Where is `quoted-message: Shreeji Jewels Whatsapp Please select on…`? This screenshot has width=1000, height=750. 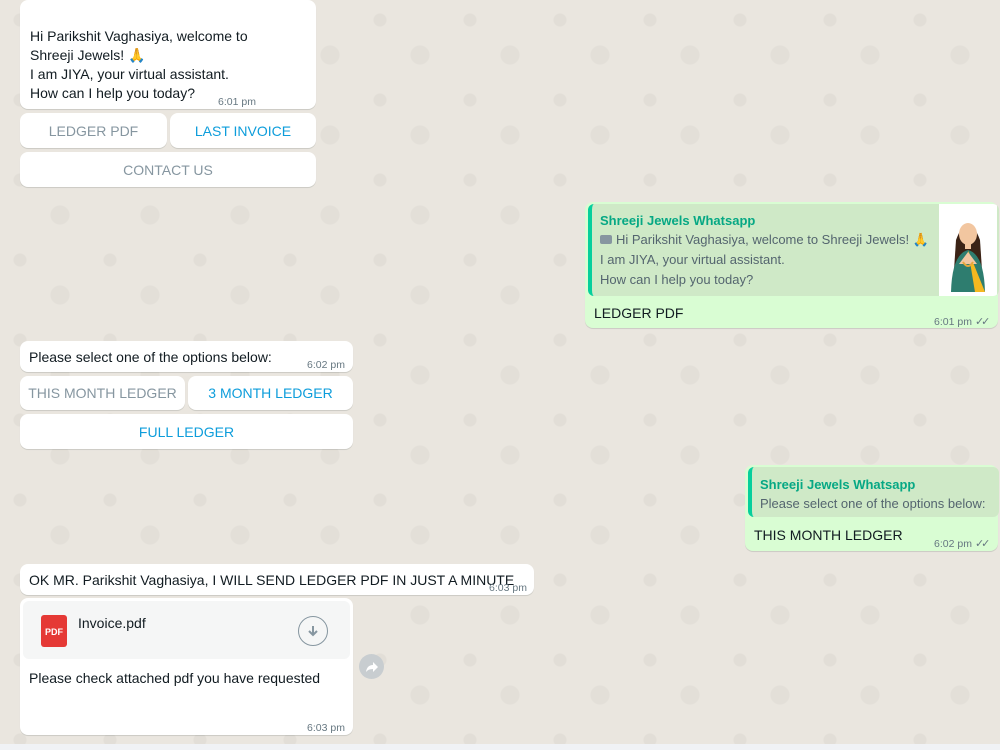
quoted-message: Shreeji Jewels Whatsapp Please select on… is located at coordinates (873, 492).